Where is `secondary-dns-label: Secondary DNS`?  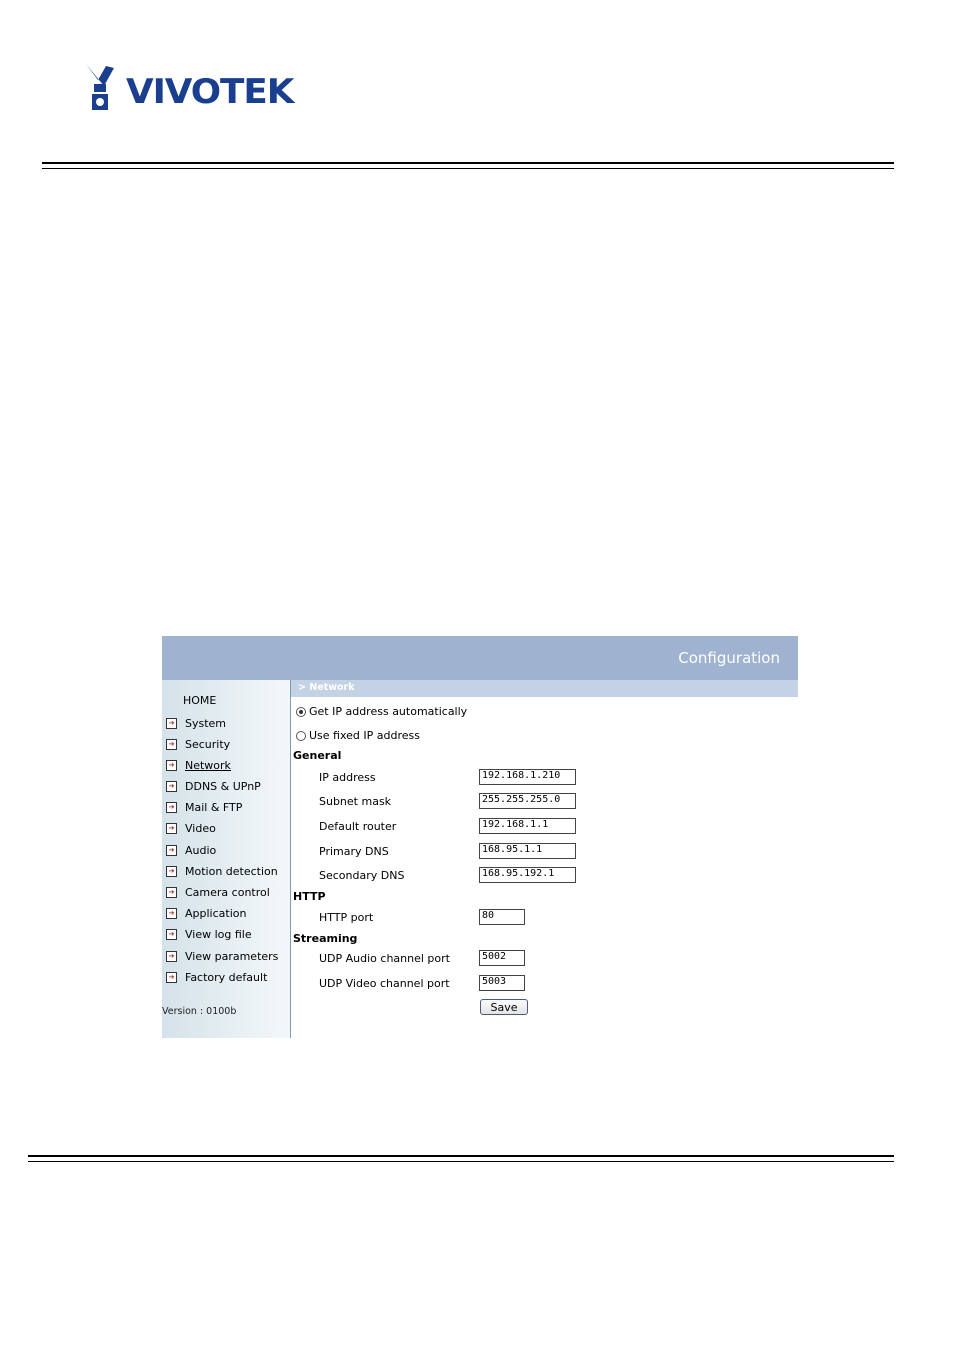 secondary-dns-label: Secondary DNS is located at coordinates (362, 875).